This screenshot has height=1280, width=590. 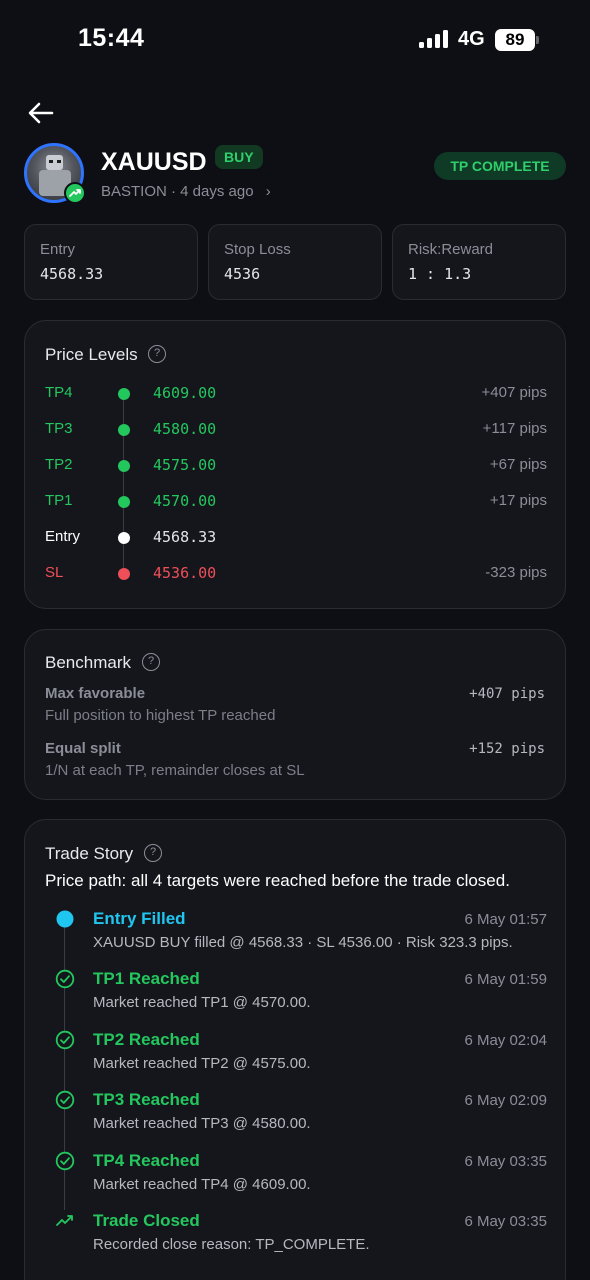 What do you see at coordinates (72, 274) in the screenshot?
I see `stat-value: 4568.33` at bounding box center [72, 274].